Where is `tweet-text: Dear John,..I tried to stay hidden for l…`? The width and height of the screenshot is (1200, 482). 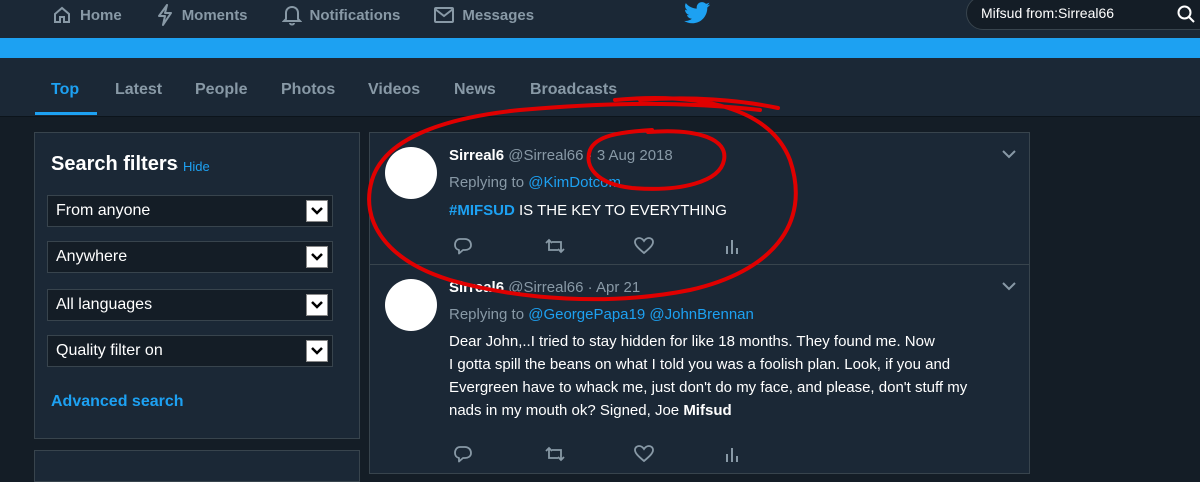 tweet-text: Dear John,..I tried to stay hidden for l… is located at coordinates (729, 376).